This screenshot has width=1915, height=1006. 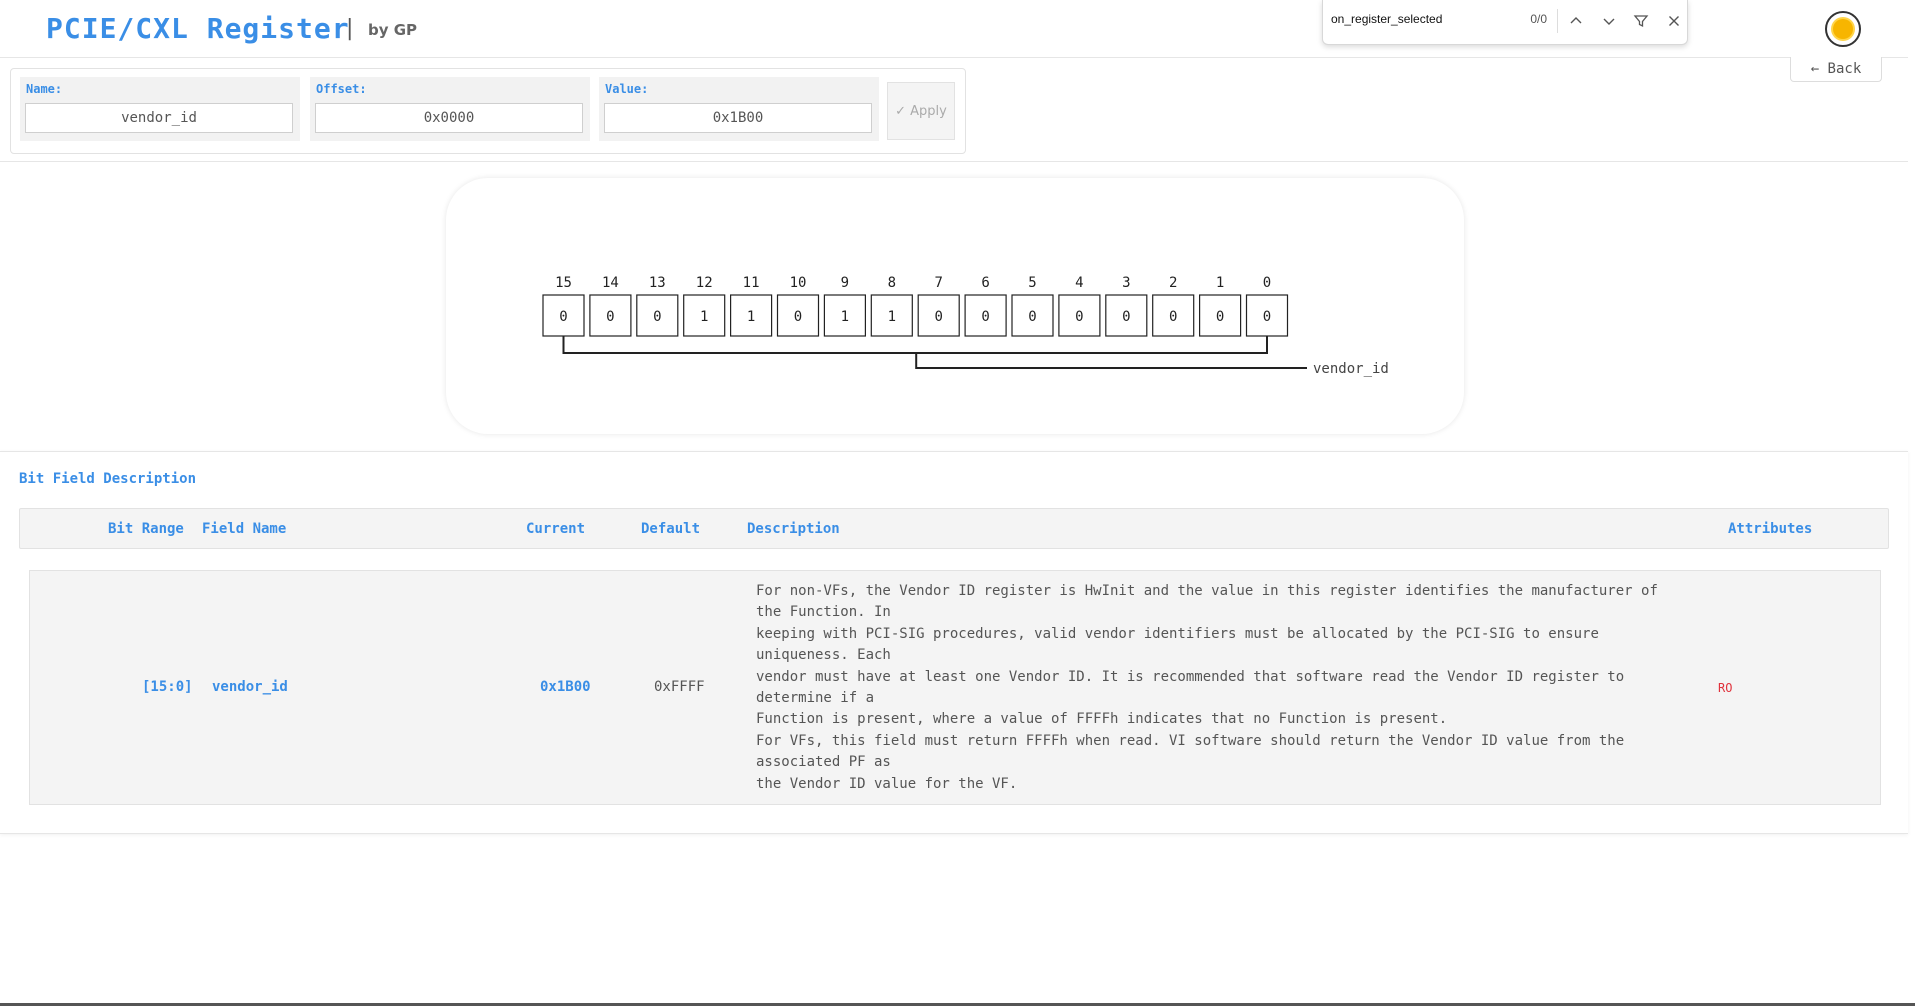 What do you see at coordinates (1351, 369) in the screenshot?
I see `field-label: vendor_id` at bounding box center [1351, 369].